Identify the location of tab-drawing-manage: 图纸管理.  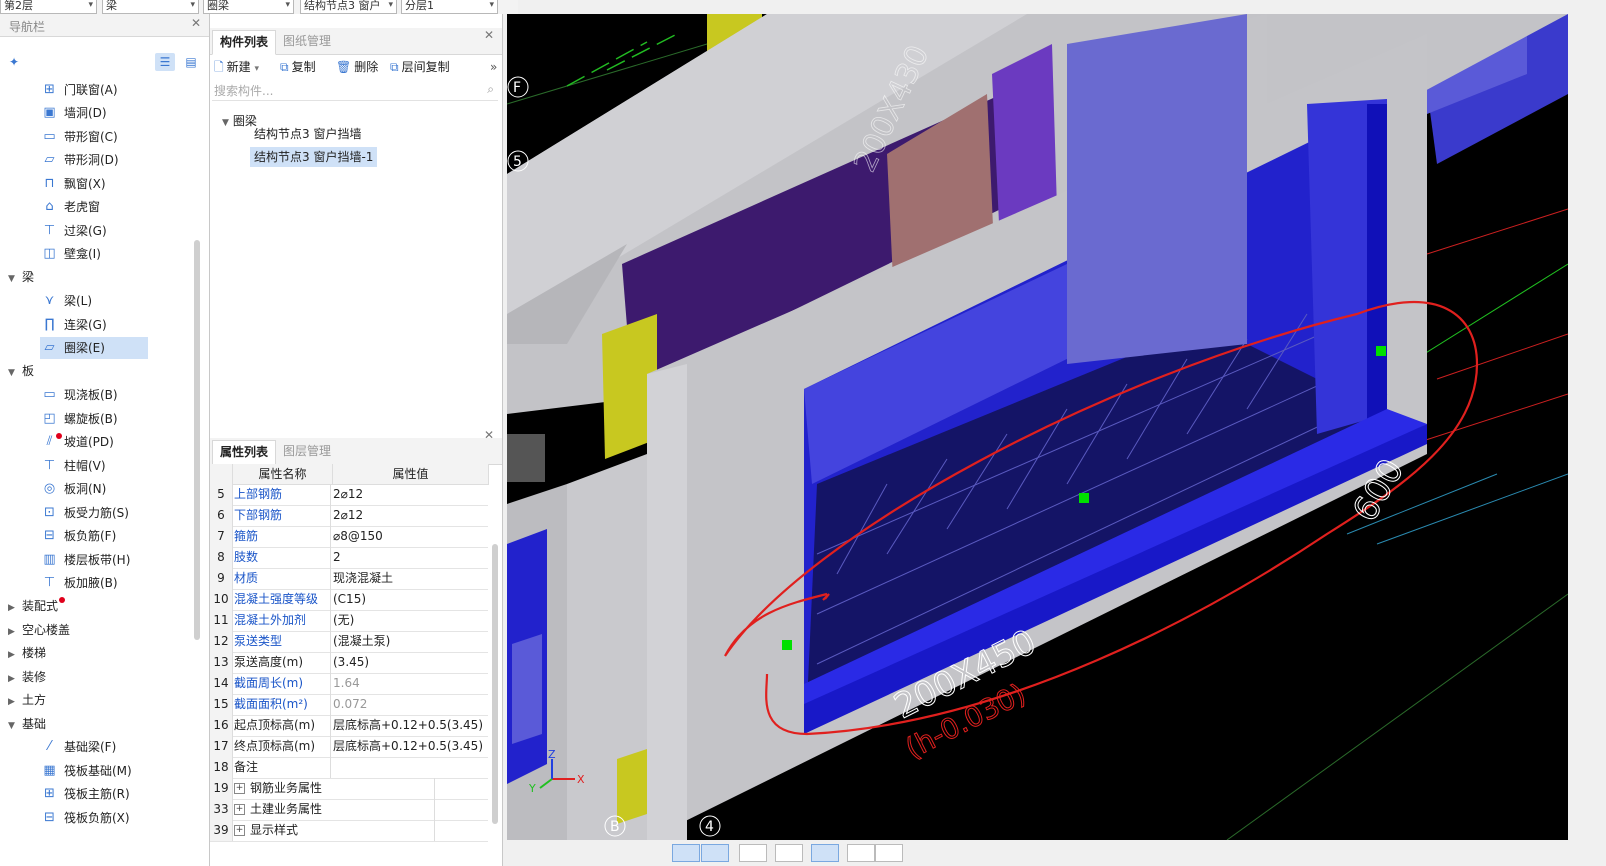
(307, 41).